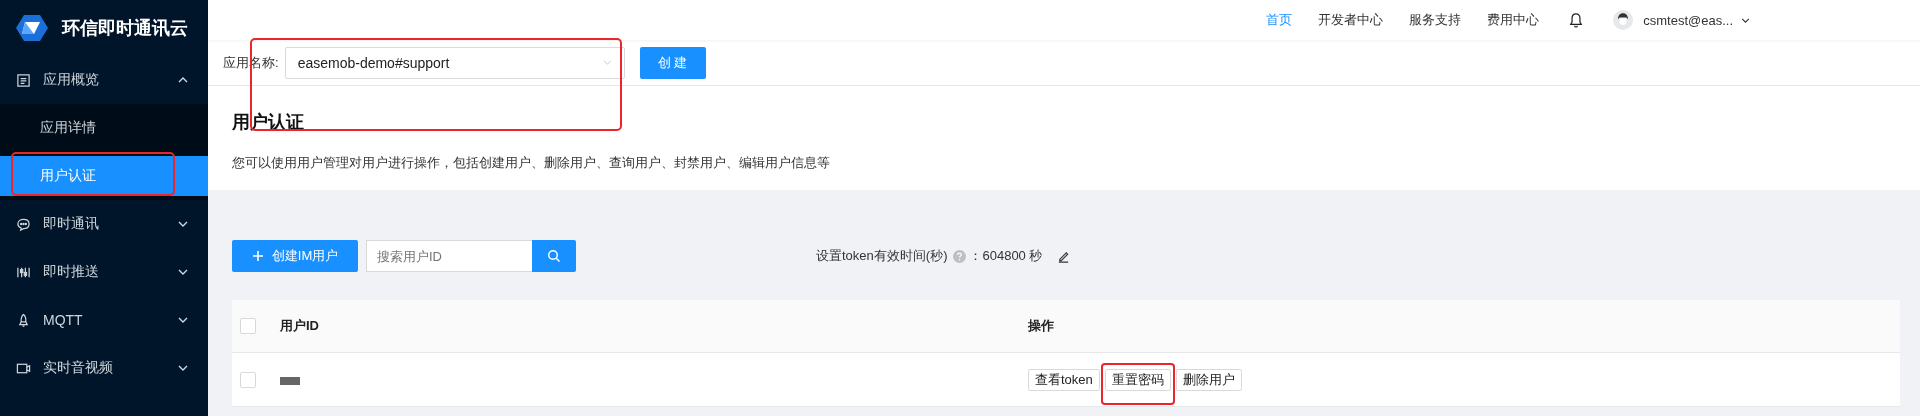 The image size is (1920, 416). I want to click on bell-icon, so click(1576, 20).